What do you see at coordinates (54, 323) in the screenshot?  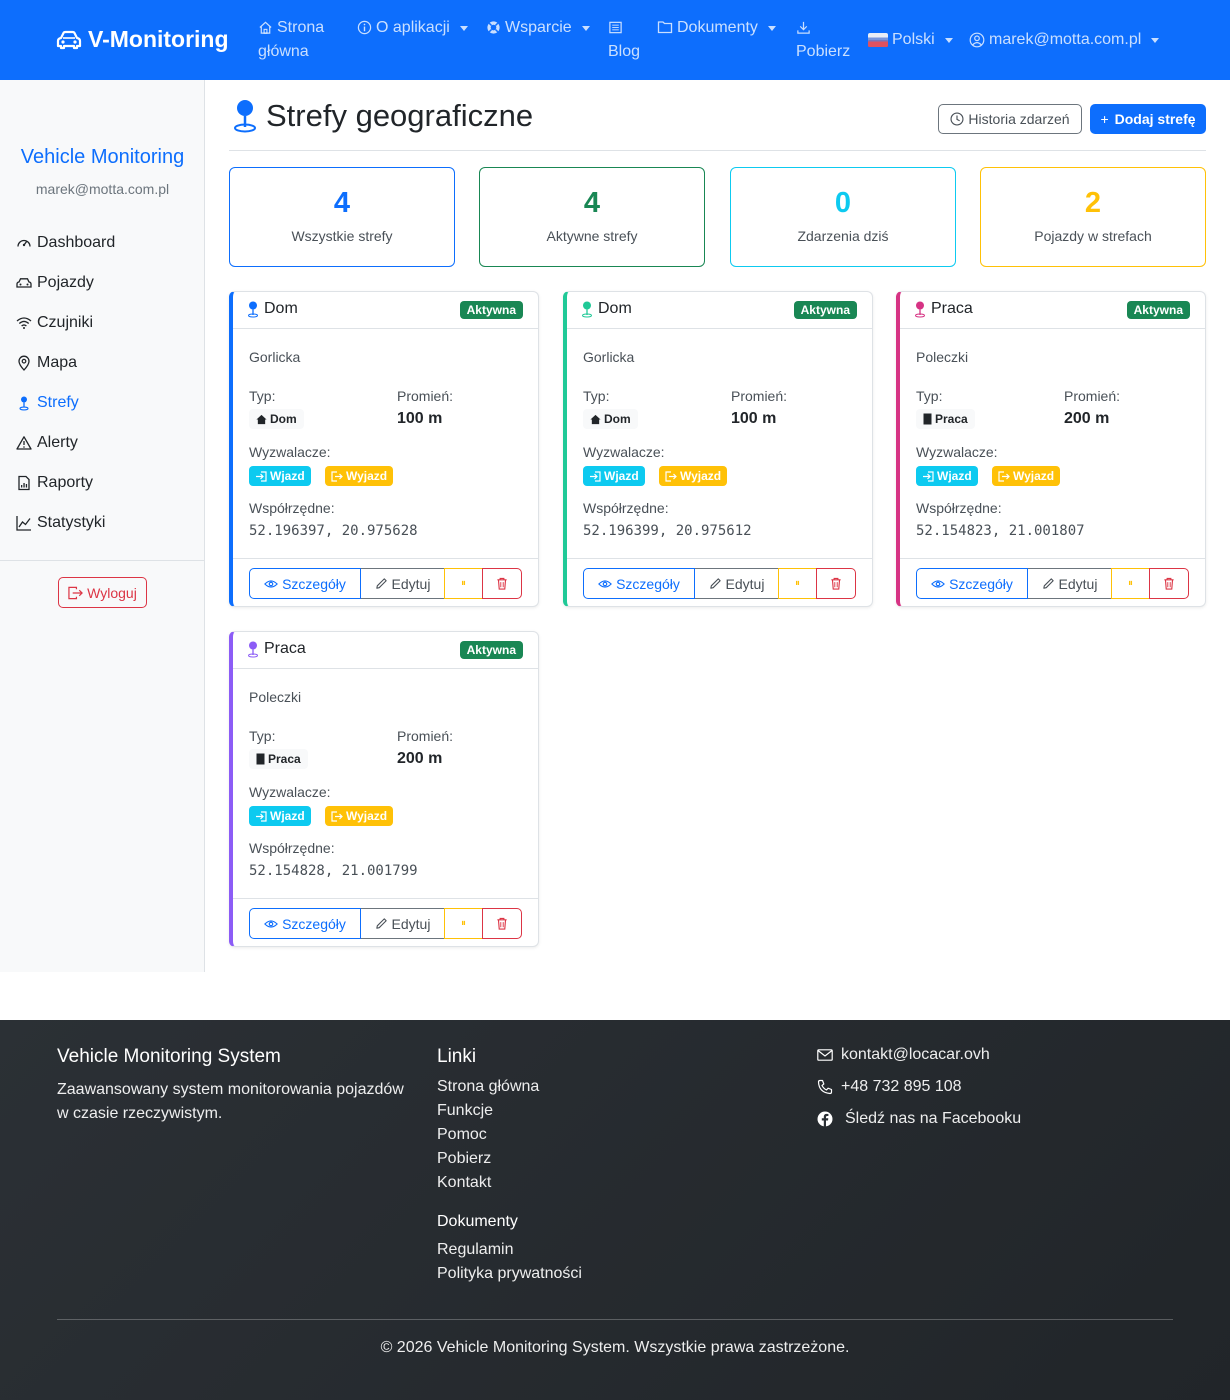 I see `sidebar-item-sensors: Czujniki` at bounding box center [54, 323].